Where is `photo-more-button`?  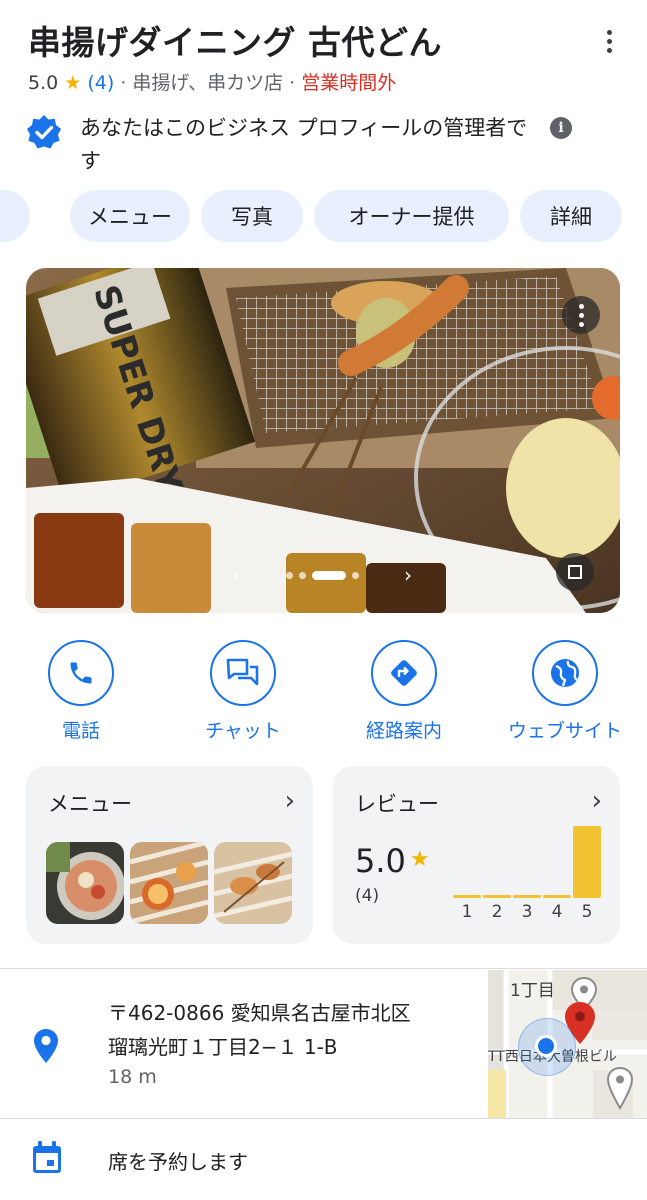
photo-more-button is located at coordinates (581, 315).